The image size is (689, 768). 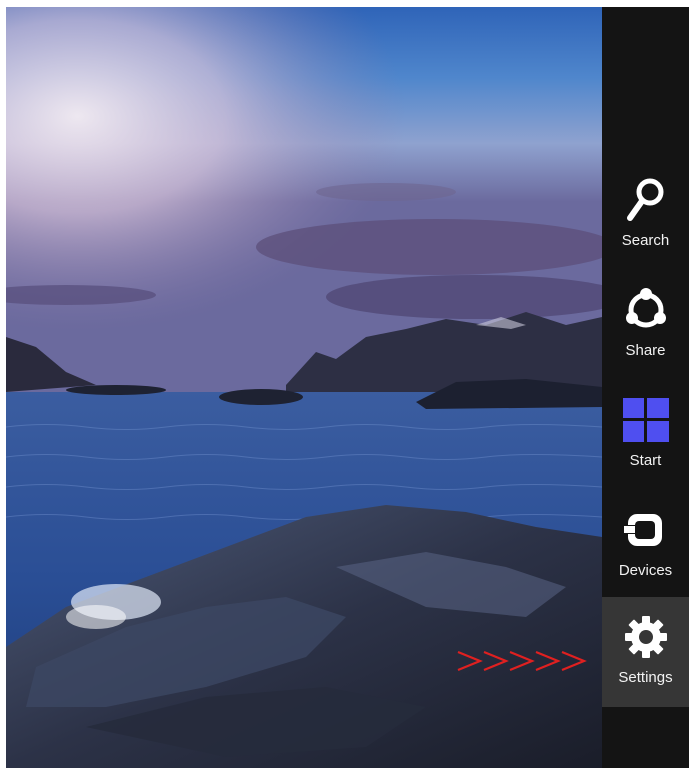 What do you see at coordinates (646, 420) in the screenshot?
I see `windows-logo-icon` at bounding box center [646, 420].